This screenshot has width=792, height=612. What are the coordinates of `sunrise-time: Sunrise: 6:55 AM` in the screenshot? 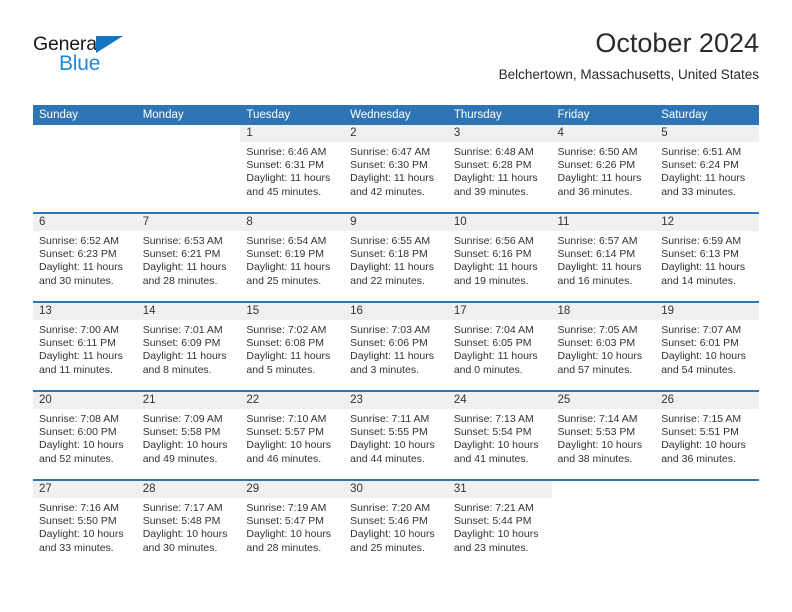 It's located at (390, 241).